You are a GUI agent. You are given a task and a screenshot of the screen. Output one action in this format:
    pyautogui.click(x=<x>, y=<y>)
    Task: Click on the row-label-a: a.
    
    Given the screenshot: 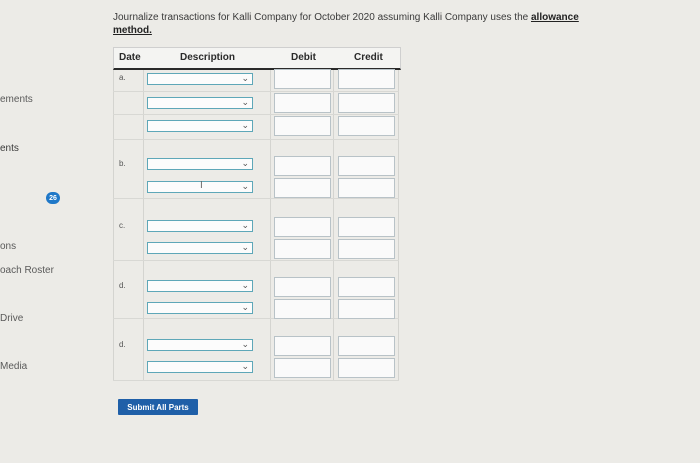 What is the action you would take?
    pyautogui.click(x=122, y=77)
    